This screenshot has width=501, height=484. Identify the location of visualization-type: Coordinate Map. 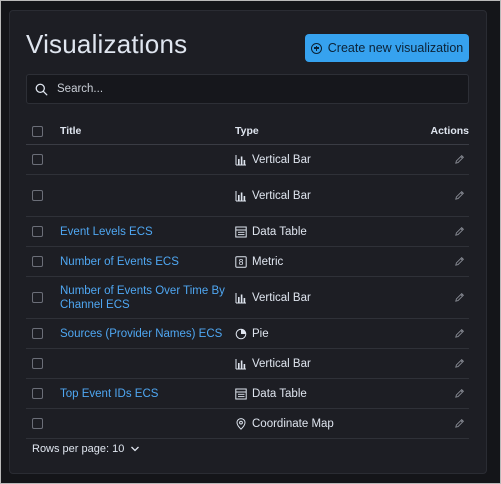
(325, 424).